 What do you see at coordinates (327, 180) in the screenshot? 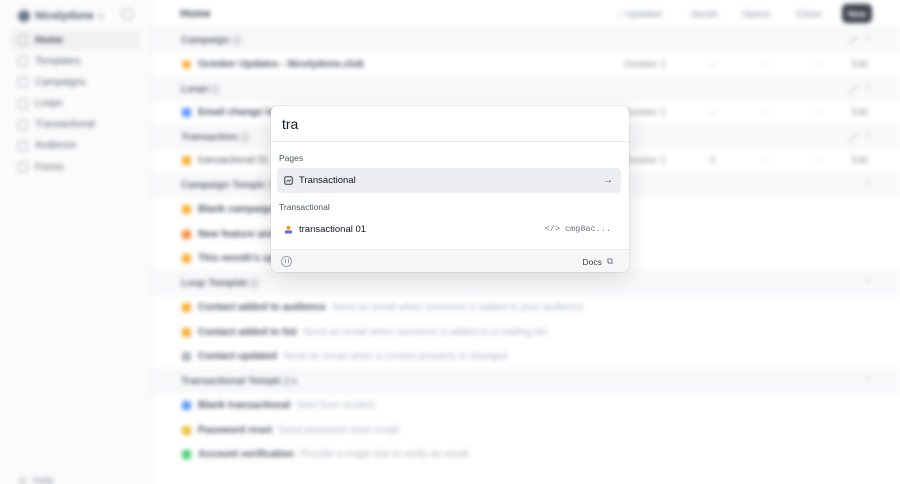
I see `result-item-label: Transactional` at bounding box center [327, 180].